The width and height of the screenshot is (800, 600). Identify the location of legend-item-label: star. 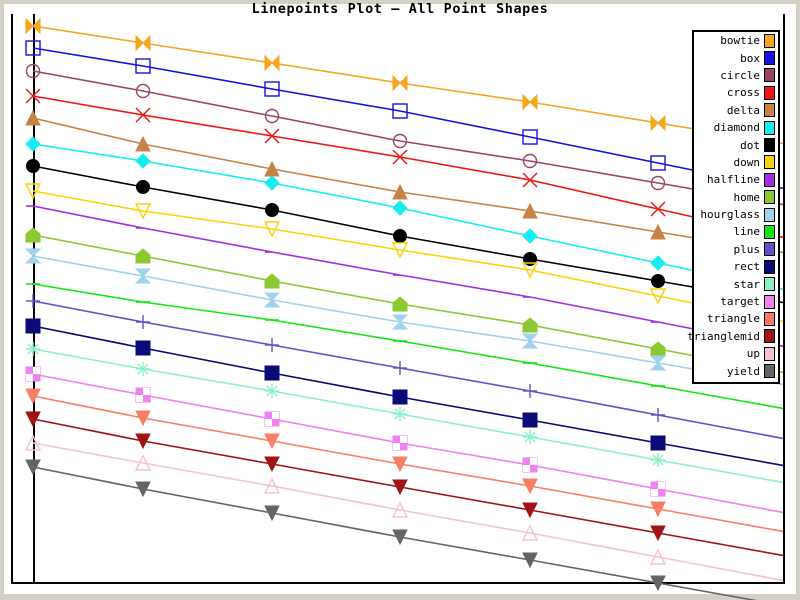
(747, 284).